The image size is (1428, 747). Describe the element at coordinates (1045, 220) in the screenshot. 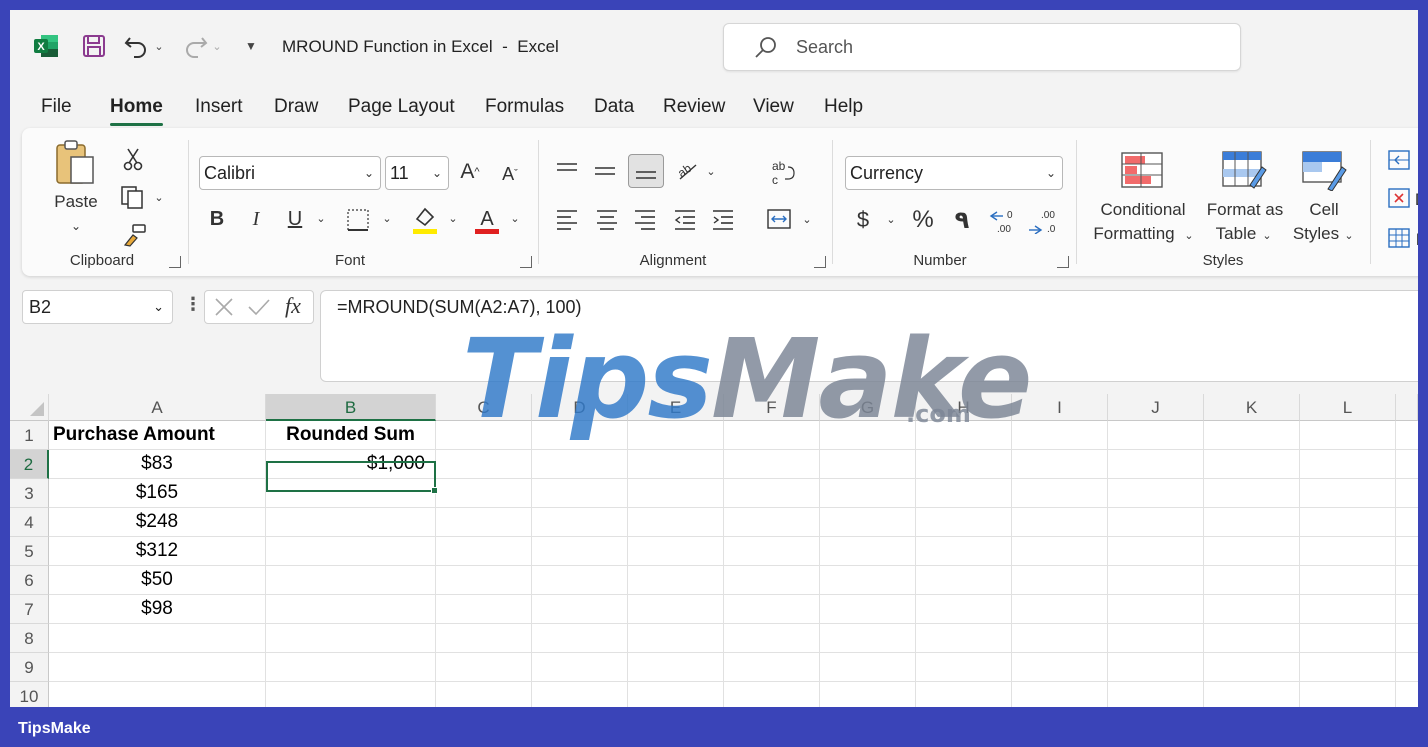

I see `decrease-decimal-icon: .00.0` at that location.